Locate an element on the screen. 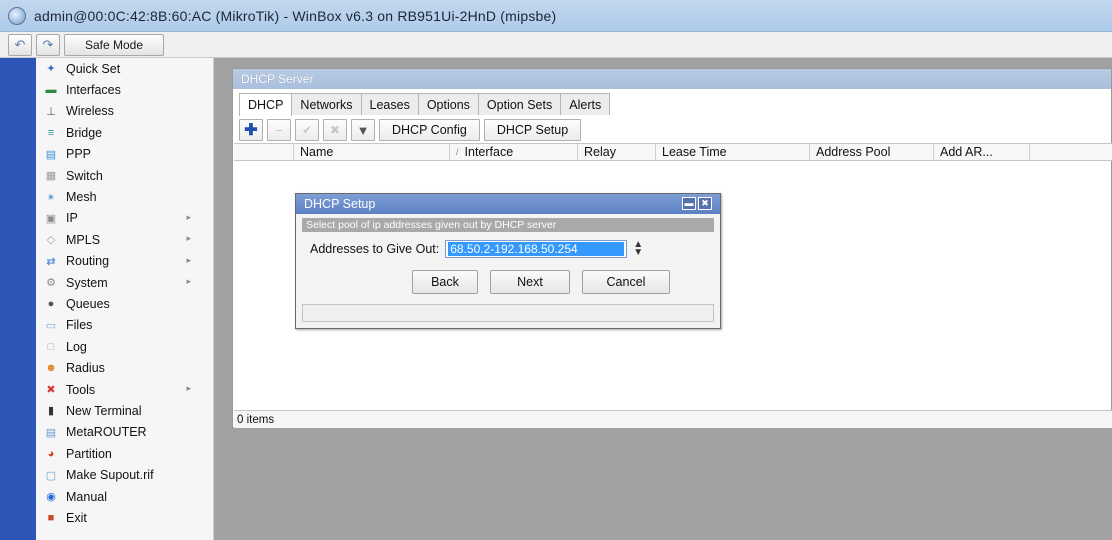 The height and width of the screenshot is (540, 1112). menu-item-radius: ☻ Radius is located at coordinates (124, 367).